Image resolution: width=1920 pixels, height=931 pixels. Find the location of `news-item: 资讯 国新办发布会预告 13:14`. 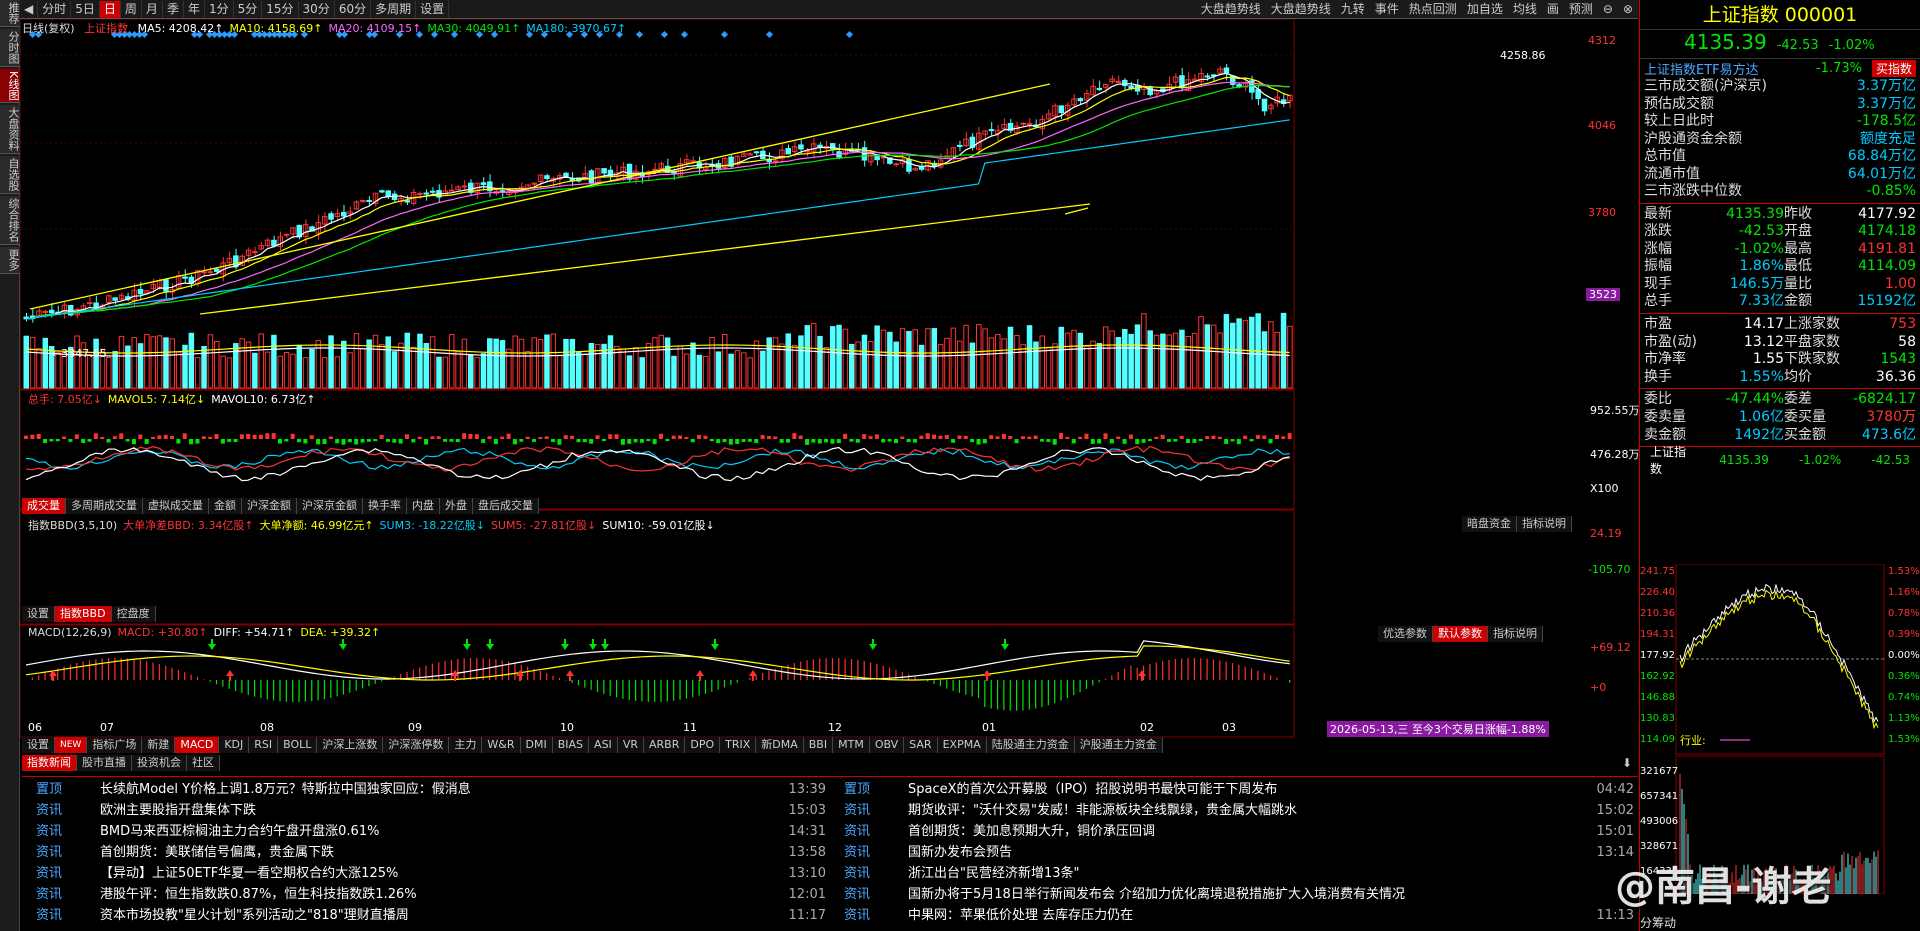

news-item: 资讯 国新办发布会预告 13:14 is located at coordinates (1234, 852).